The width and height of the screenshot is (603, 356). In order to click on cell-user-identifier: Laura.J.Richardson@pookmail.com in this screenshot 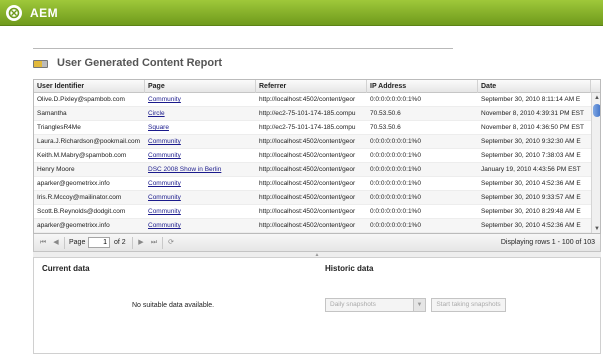, I will do `click(89, 141)`.